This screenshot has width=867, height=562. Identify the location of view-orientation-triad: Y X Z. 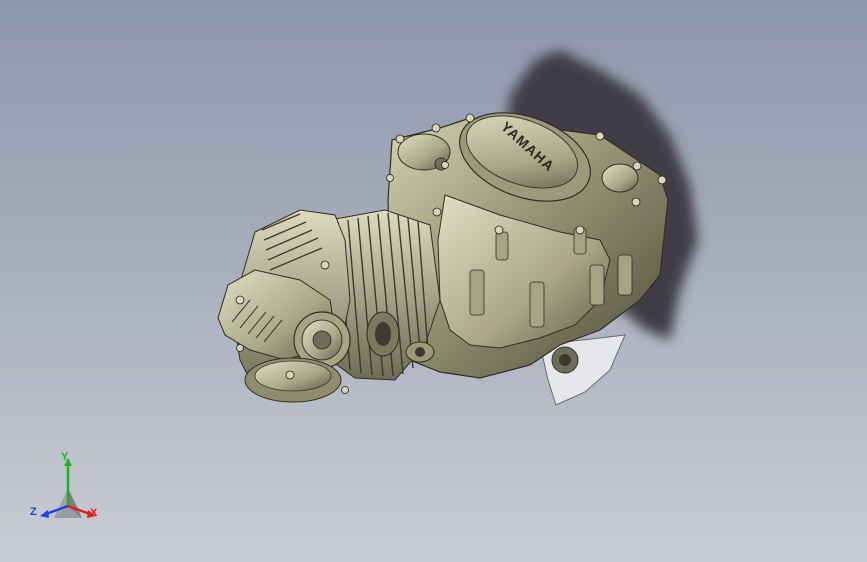
(68, 485).